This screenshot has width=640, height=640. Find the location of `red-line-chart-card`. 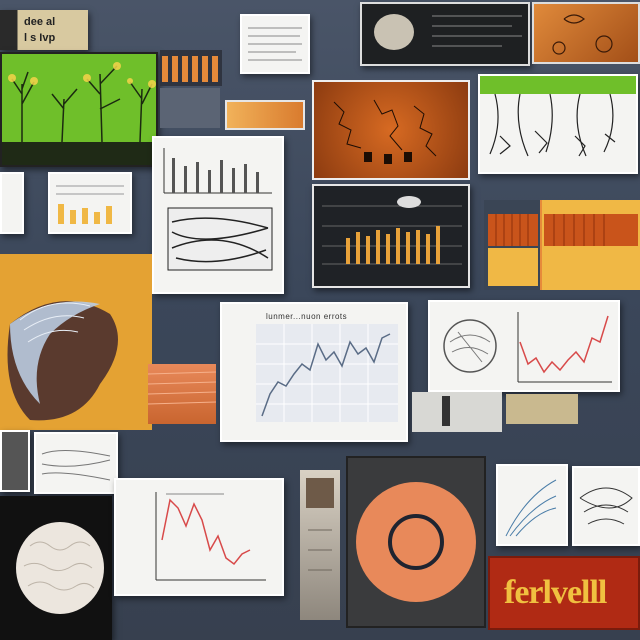

red-line-chart-card is located at coordinates (524, 346).